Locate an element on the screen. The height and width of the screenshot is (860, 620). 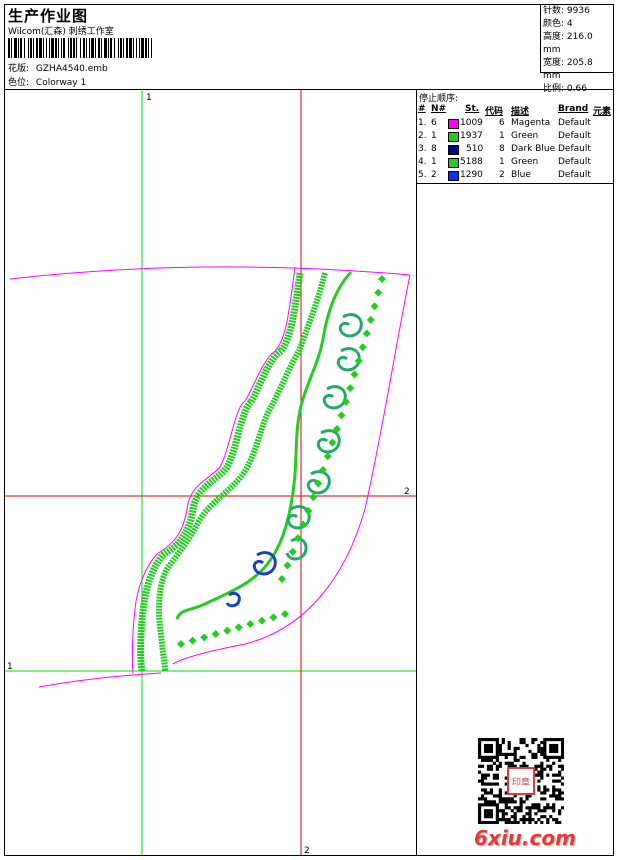
table-row: 5. 2 1290 2 Blue Default is located at coordinates (504, 175).